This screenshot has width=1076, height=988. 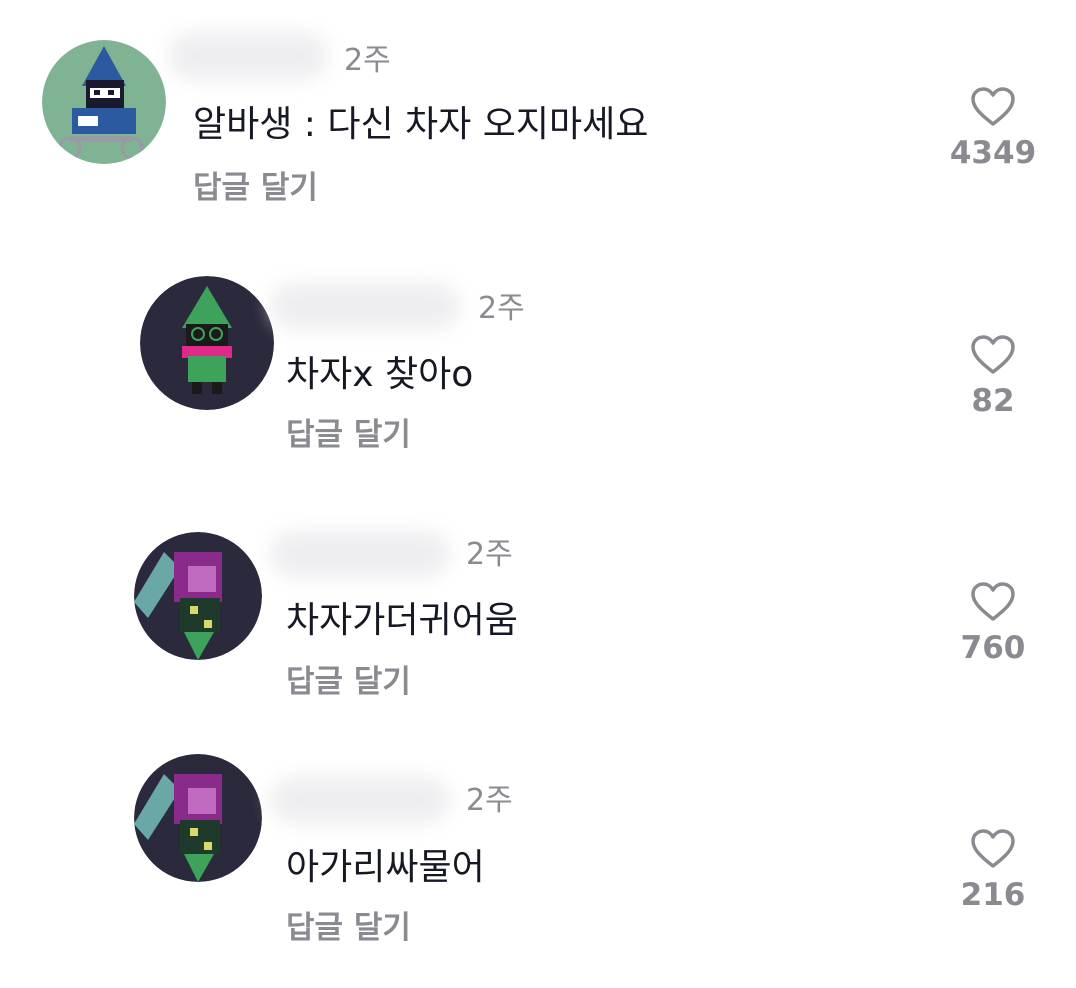 What do you see at coordinates (993, 153) in the screenshot?
I see `like-count: 4349` at bounding box center [993, 153].